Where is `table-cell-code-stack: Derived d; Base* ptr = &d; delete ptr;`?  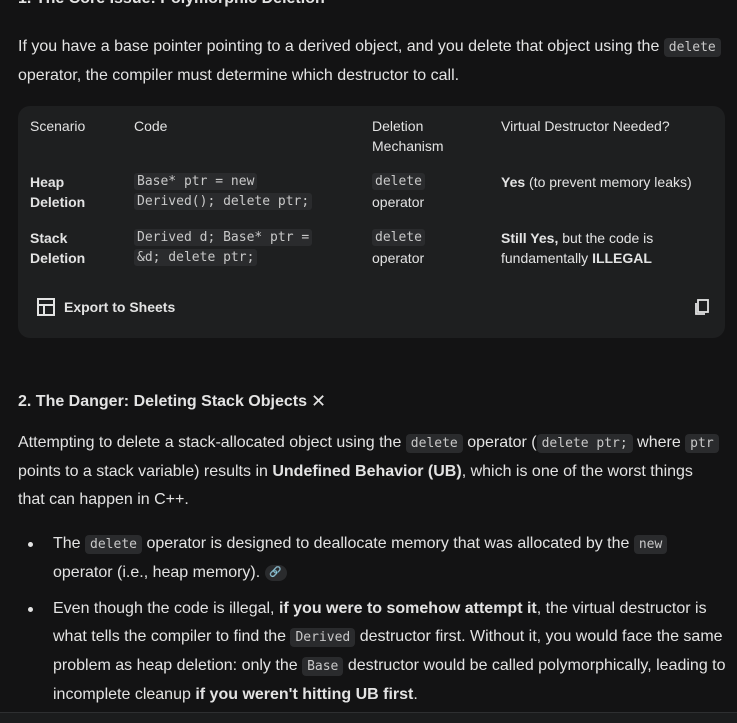 table-cell-code-stack: Derived d; Base* ptr = &d; delete ptr; is located at coordinates (223, 248).